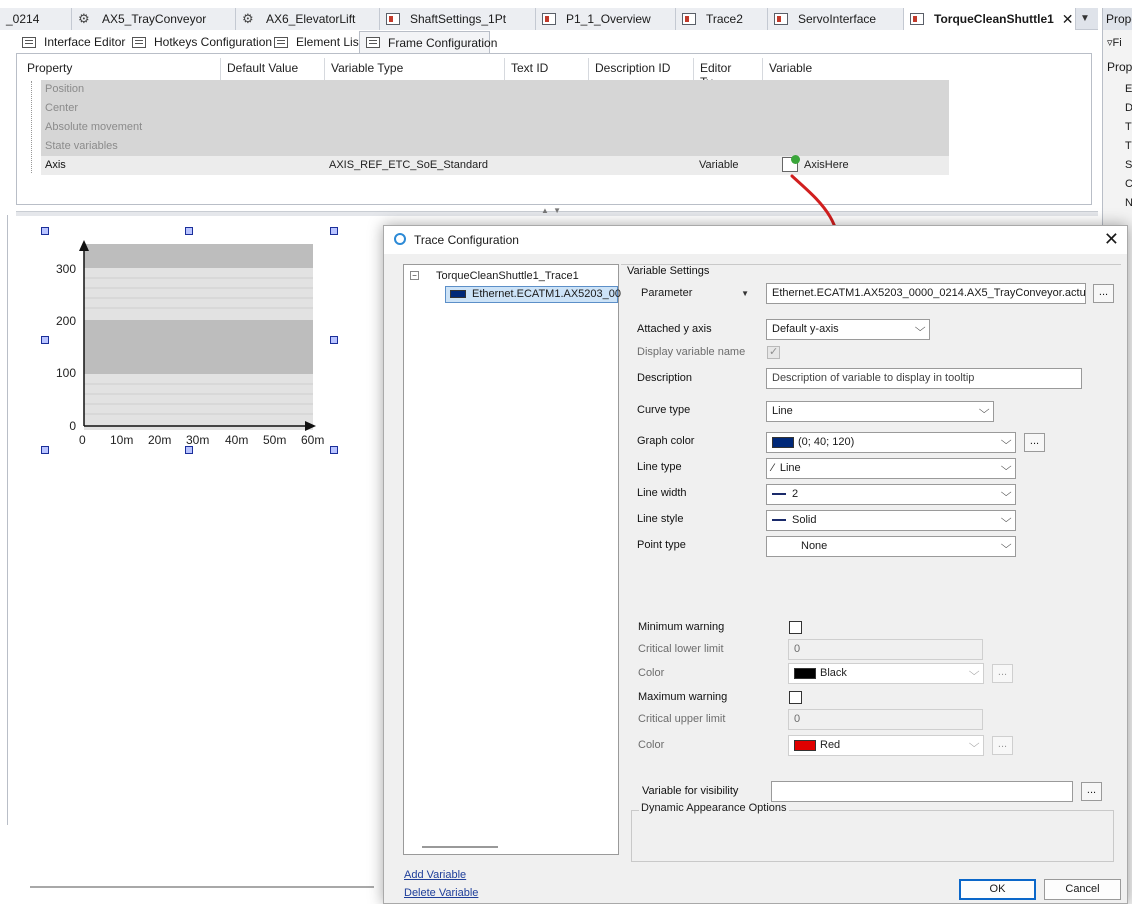  I want to click on row-label: Center, so click(62, 108).